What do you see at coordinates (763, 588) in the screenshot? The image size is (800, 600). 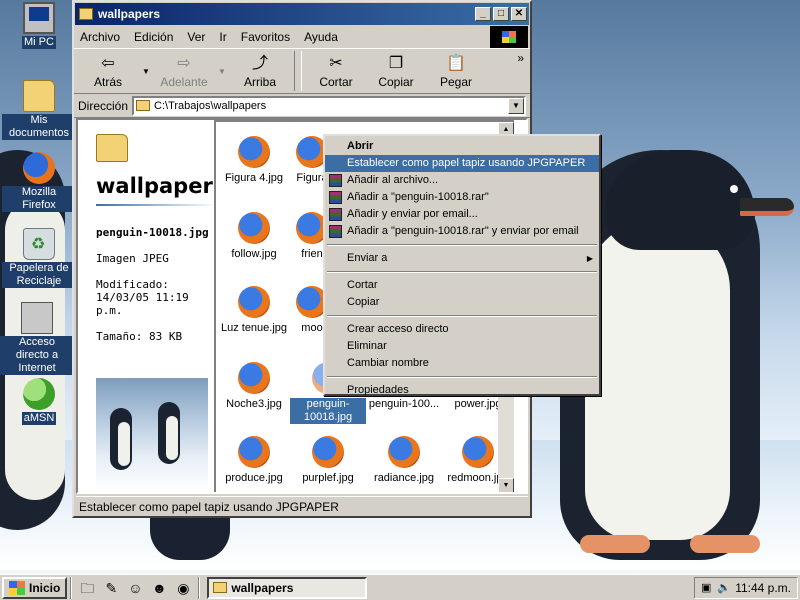 I see `clock: 11:44 p.m.` at bounding box center [763, 588].